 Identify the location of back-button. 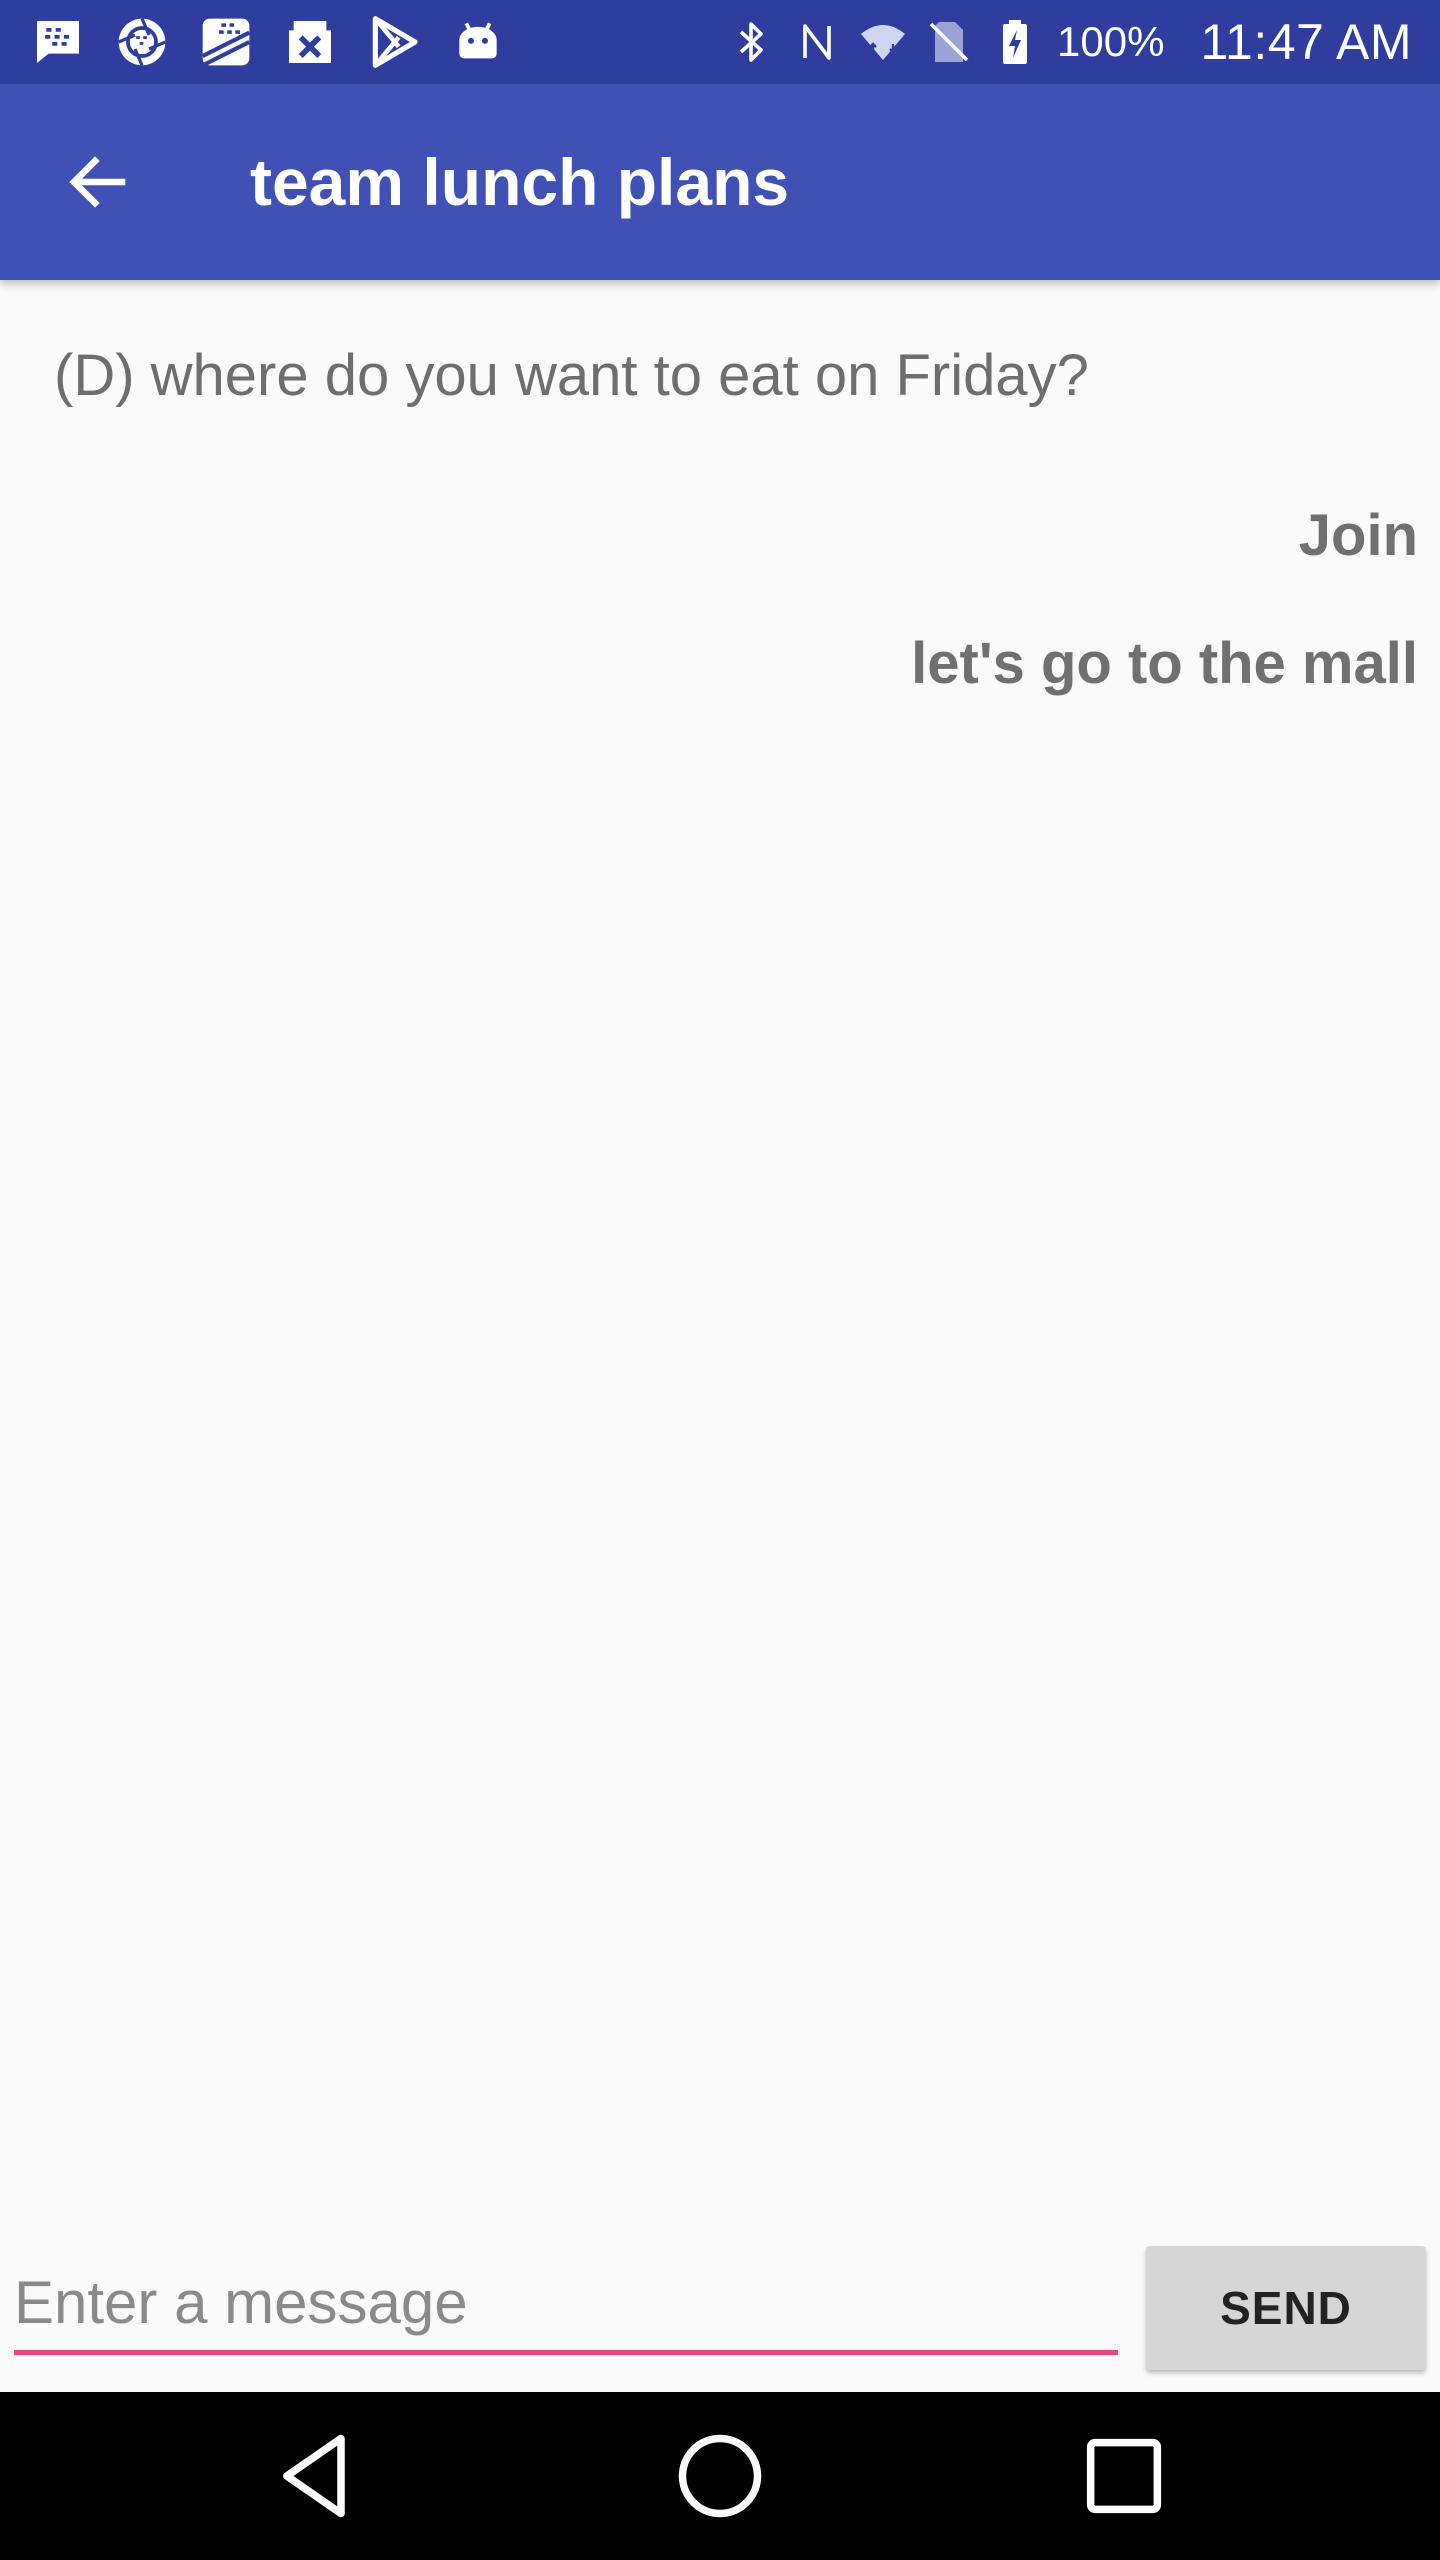
(98, 182).